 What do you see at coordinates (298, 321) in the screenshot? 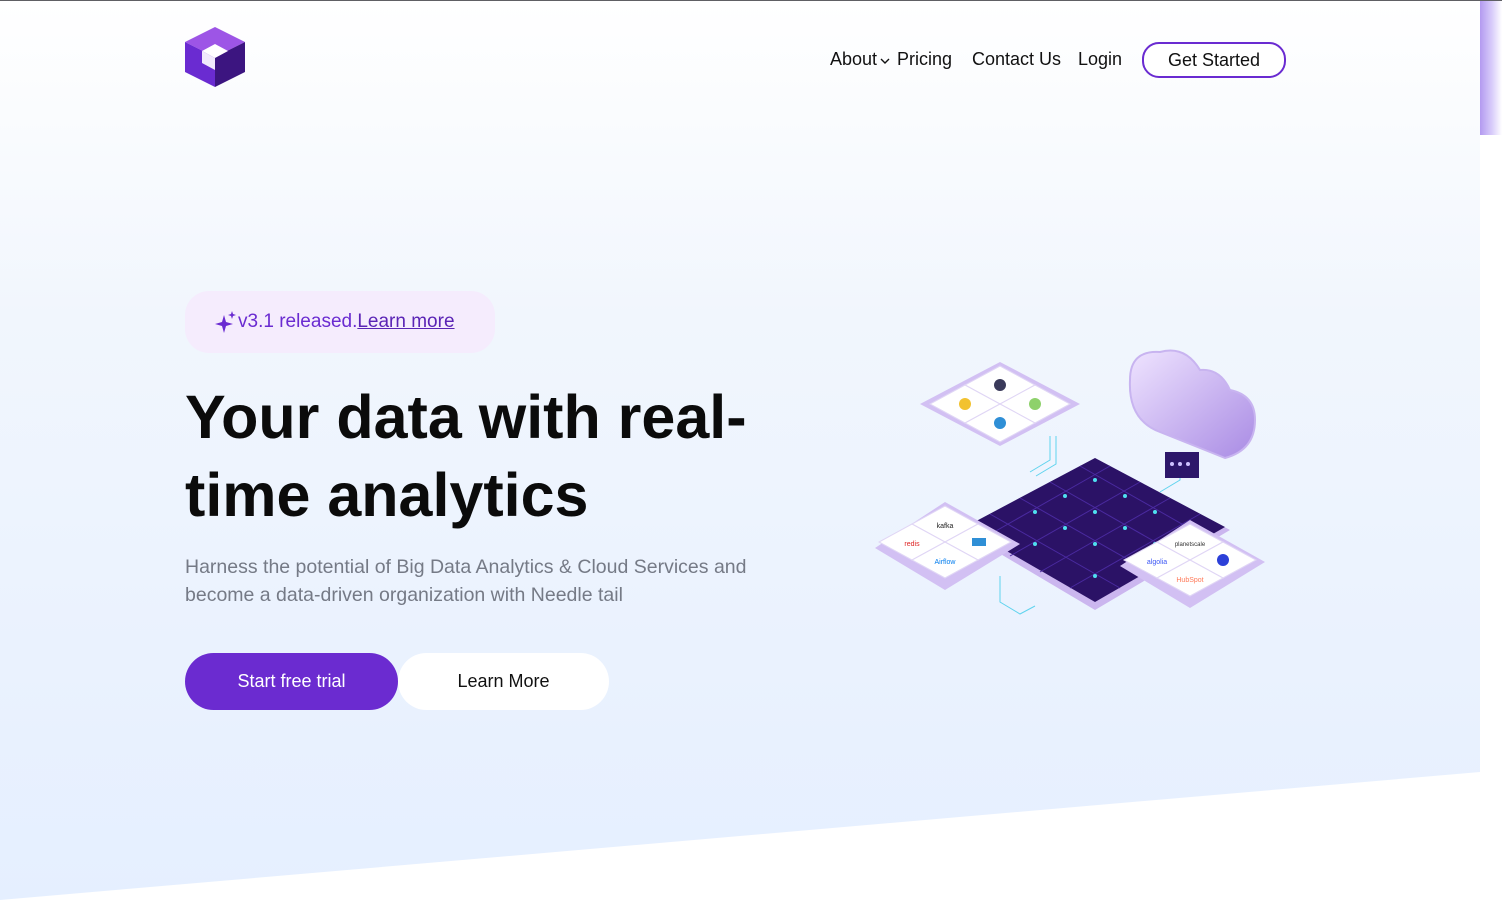
I see `badge-text: v3.1 released.` at bounding box center [298, 321].